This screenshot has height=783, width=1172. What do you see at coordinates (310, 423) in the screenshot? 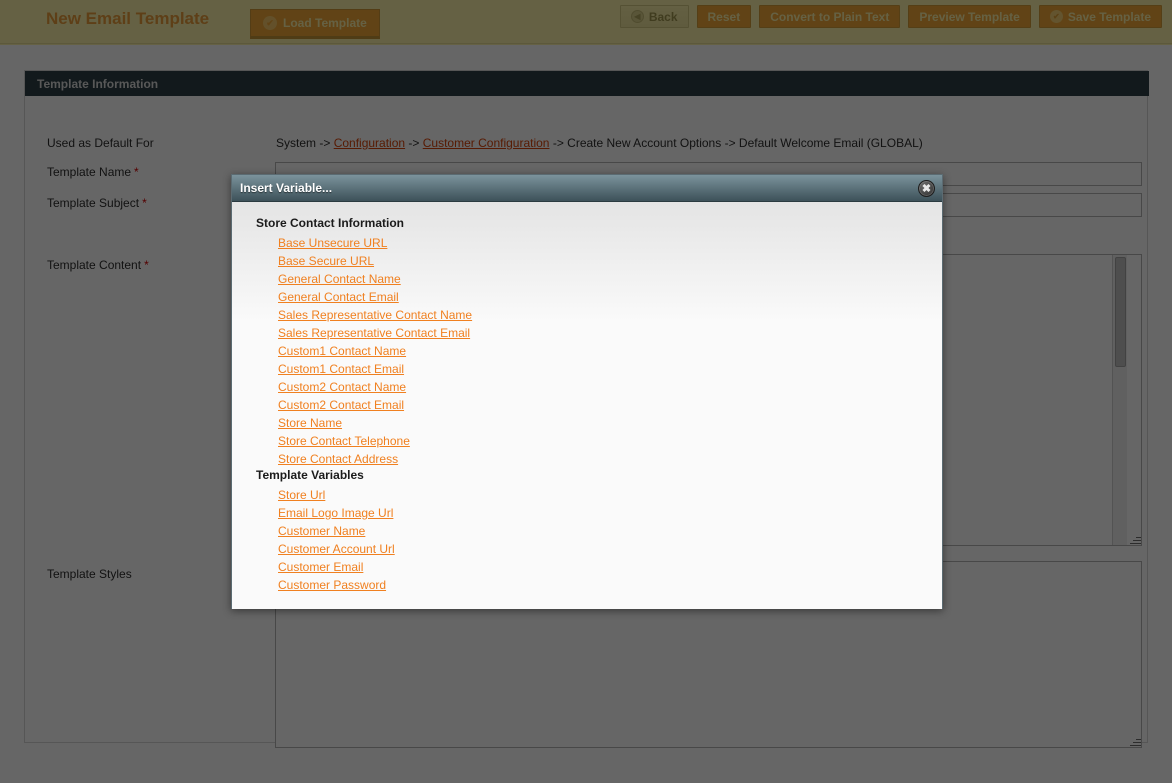
I see `variable-link-store-name: Store Name` at bounding box center [310, 423].